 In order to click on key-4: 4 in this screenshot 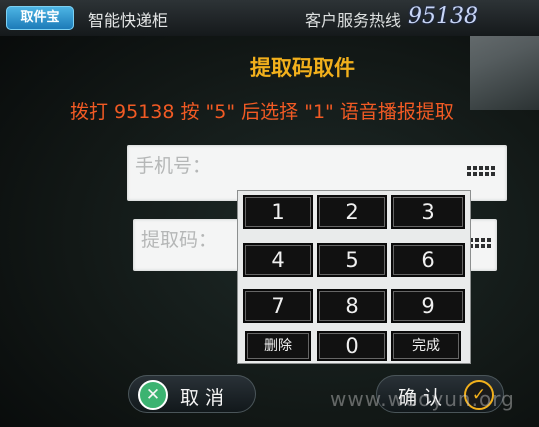, I will do `click(278, 260)`.